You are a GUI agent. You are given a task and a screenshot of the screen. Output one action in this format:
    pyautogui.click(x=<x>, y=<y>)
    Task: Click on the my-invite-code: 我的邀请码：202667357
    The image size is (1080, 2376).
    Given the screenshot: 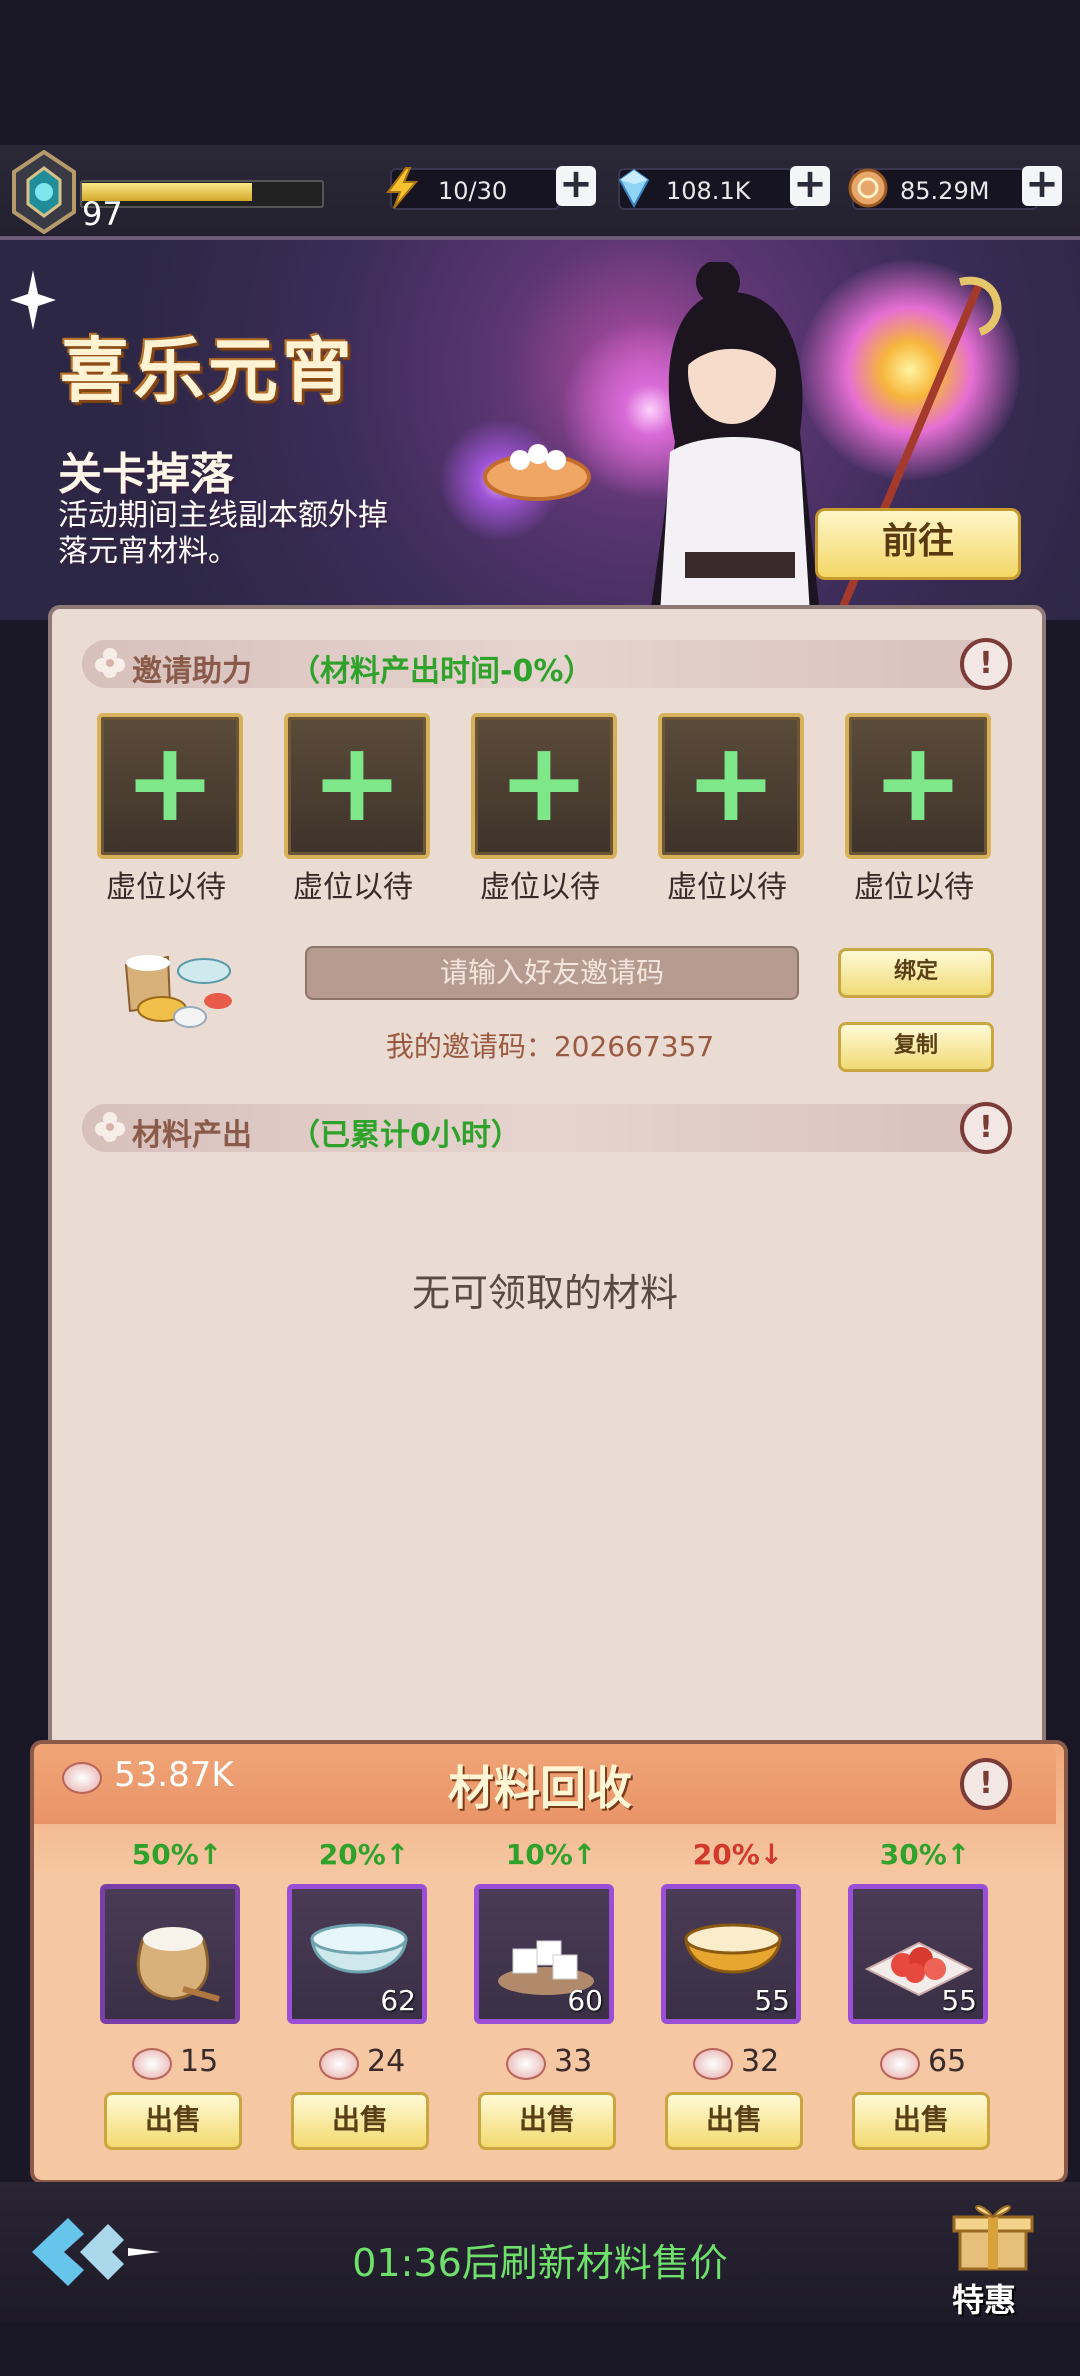 What is the action you would take?
    pyautogui.click(x=550, y=1046)
    